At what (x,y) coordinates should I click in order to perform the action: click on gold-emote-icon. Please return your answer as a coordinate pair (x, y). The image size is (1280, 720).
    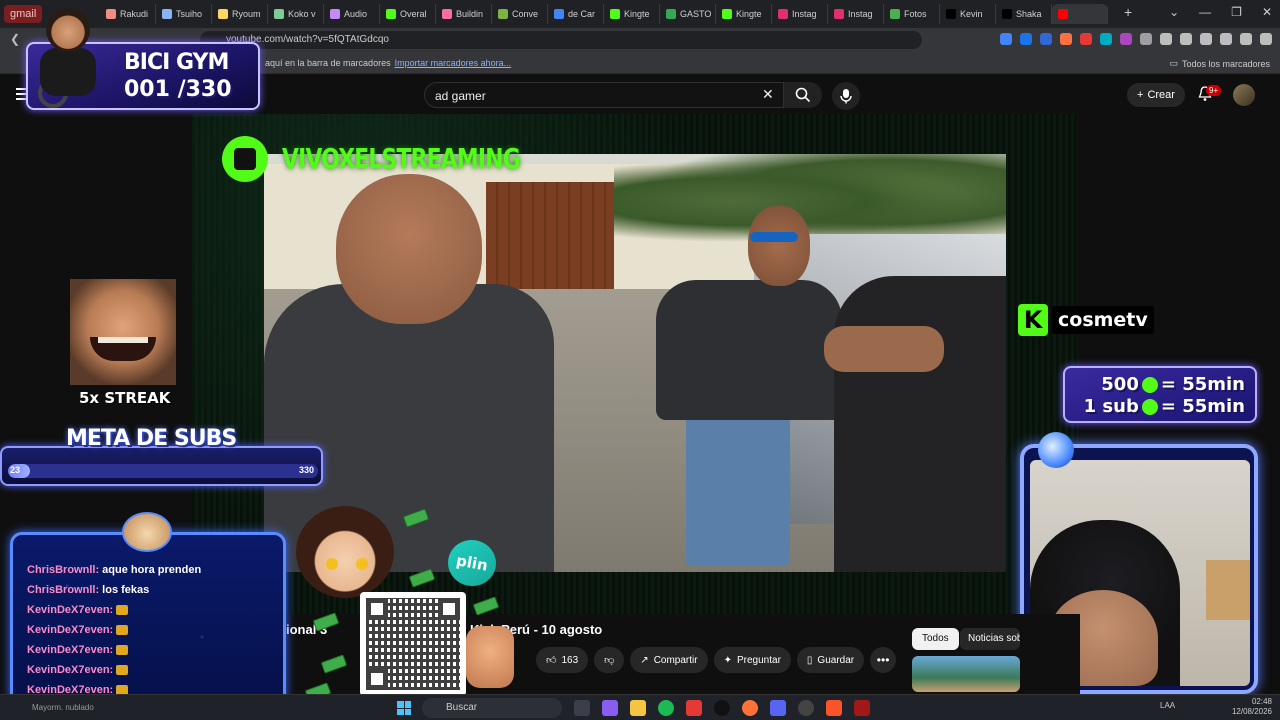
    Looking at the image, I should click on (122, 630).